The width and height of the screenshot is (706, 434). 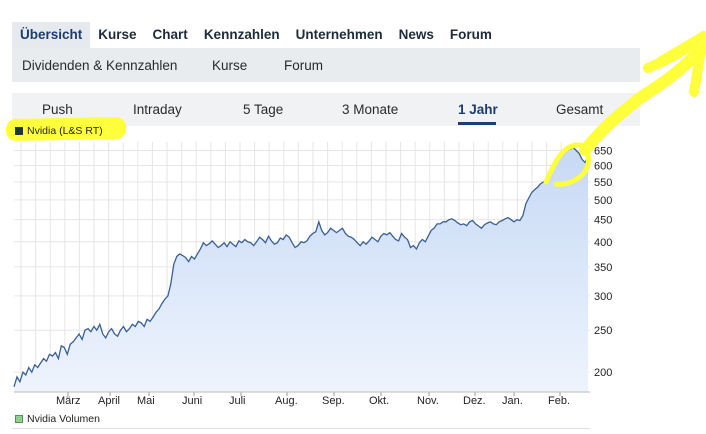 What do you see at coordinates (474, 401) in the screenshot?
I see `x-tick-label: Dez.` at bounding box center [474, 401].